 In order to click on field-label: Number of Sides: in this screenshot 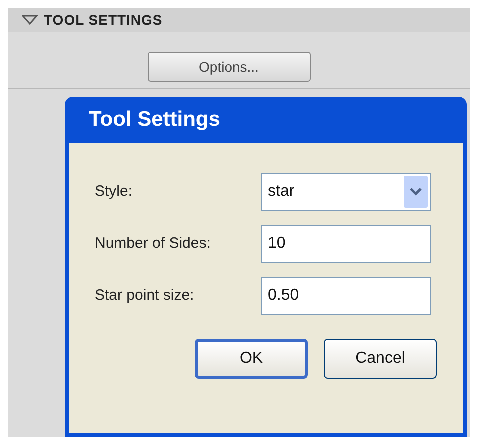, I will do `click(153, 244)`.